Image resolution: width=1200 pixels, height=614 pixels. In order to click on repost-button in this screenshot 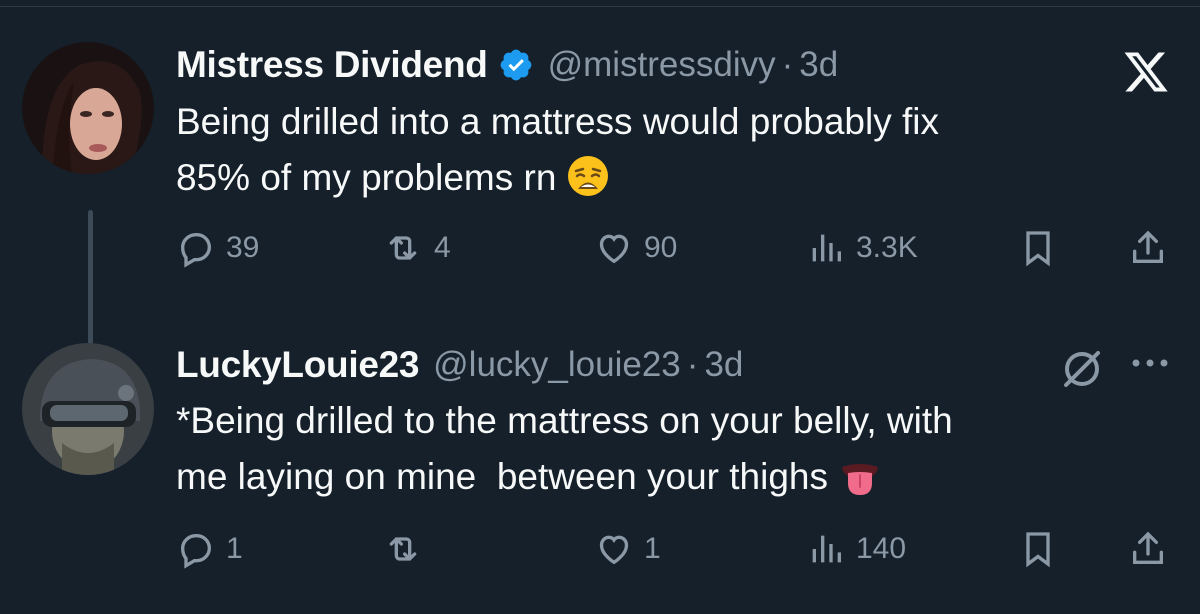, I will do `click(408, 549)`.